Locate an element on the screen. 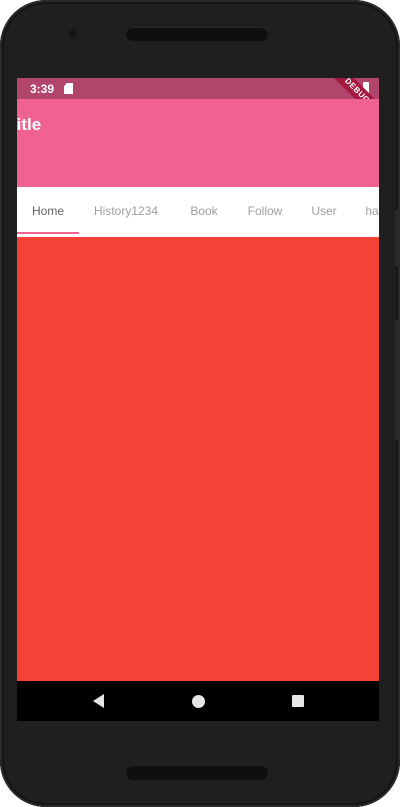  tab-label: ha is located at coordinates (372, 211).